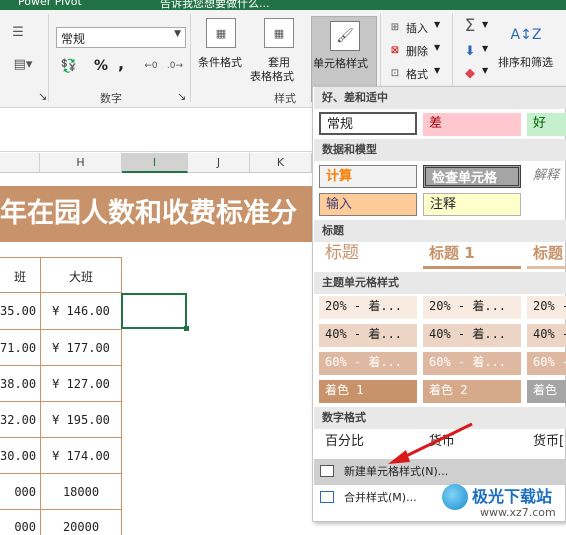 This screenshot has height=535, width=566. I want to click on table-format-button: 表格格式, so click(272, 76).